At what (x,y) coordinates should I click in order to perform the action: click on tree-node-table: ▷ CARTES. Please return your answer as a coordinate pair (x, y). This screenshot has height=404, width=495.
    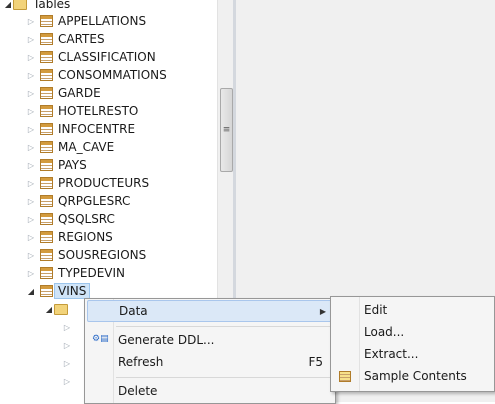
    Looking at the image, I should click on (65, 39).